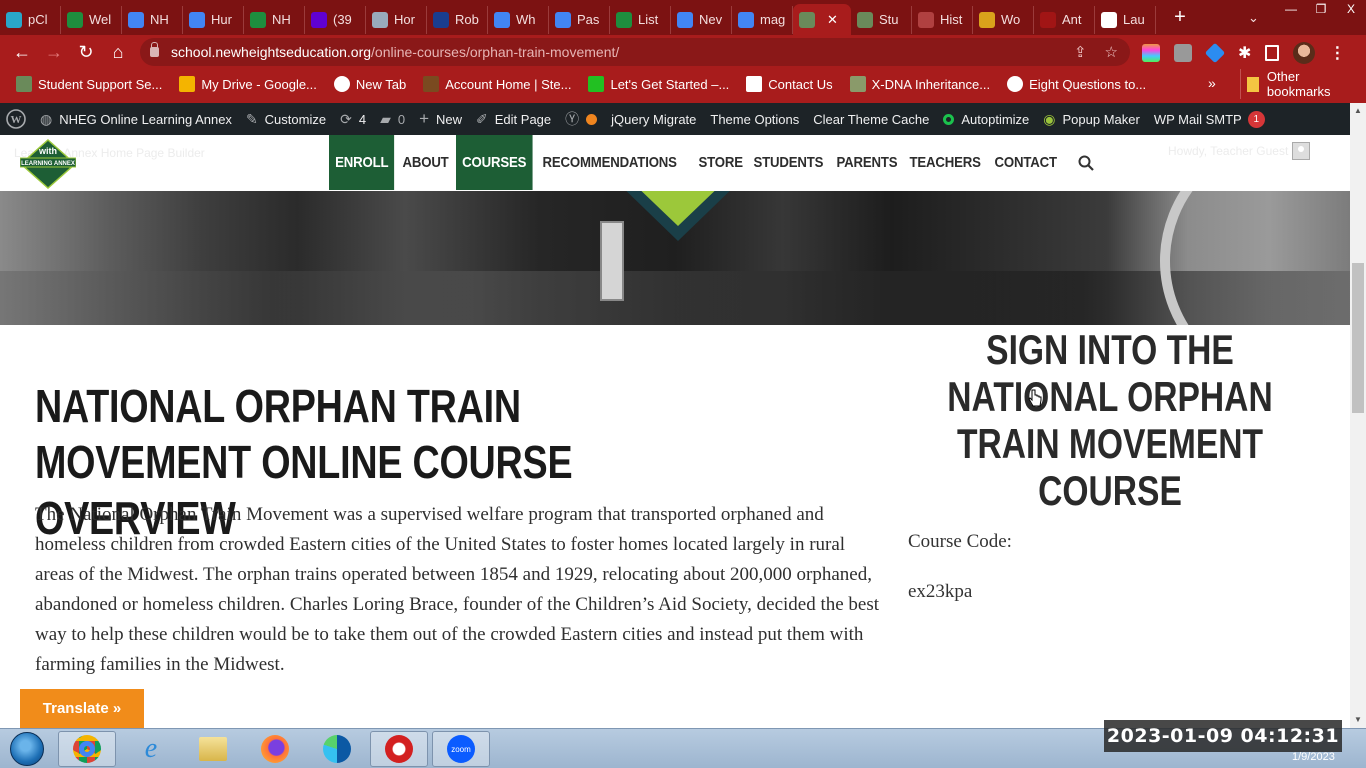 The width and height of the screenshot is (1366, 768). I want to click on yoast-menu: Ⓨ, so click(581, 119).